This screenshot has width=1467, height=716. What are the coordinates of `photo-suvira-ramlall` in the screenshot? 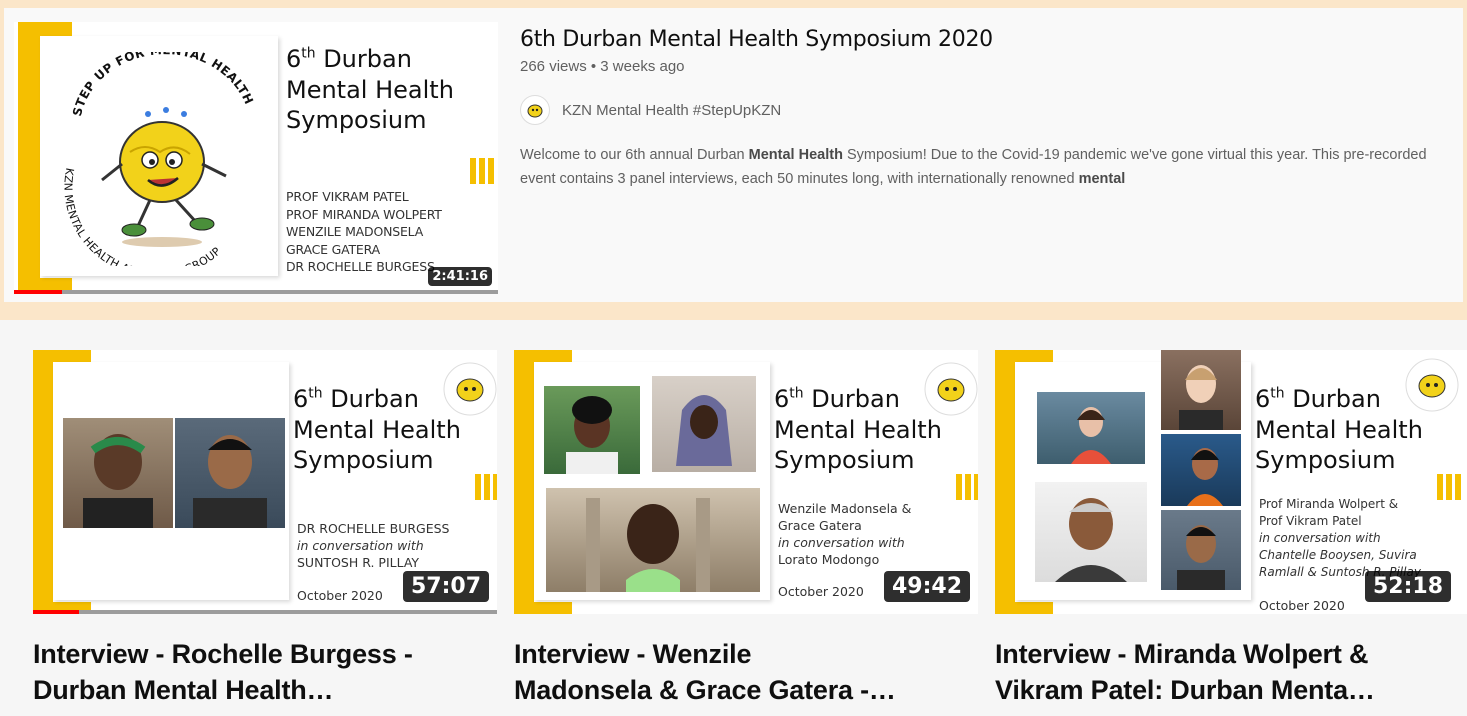 It's located at (1201, 470).